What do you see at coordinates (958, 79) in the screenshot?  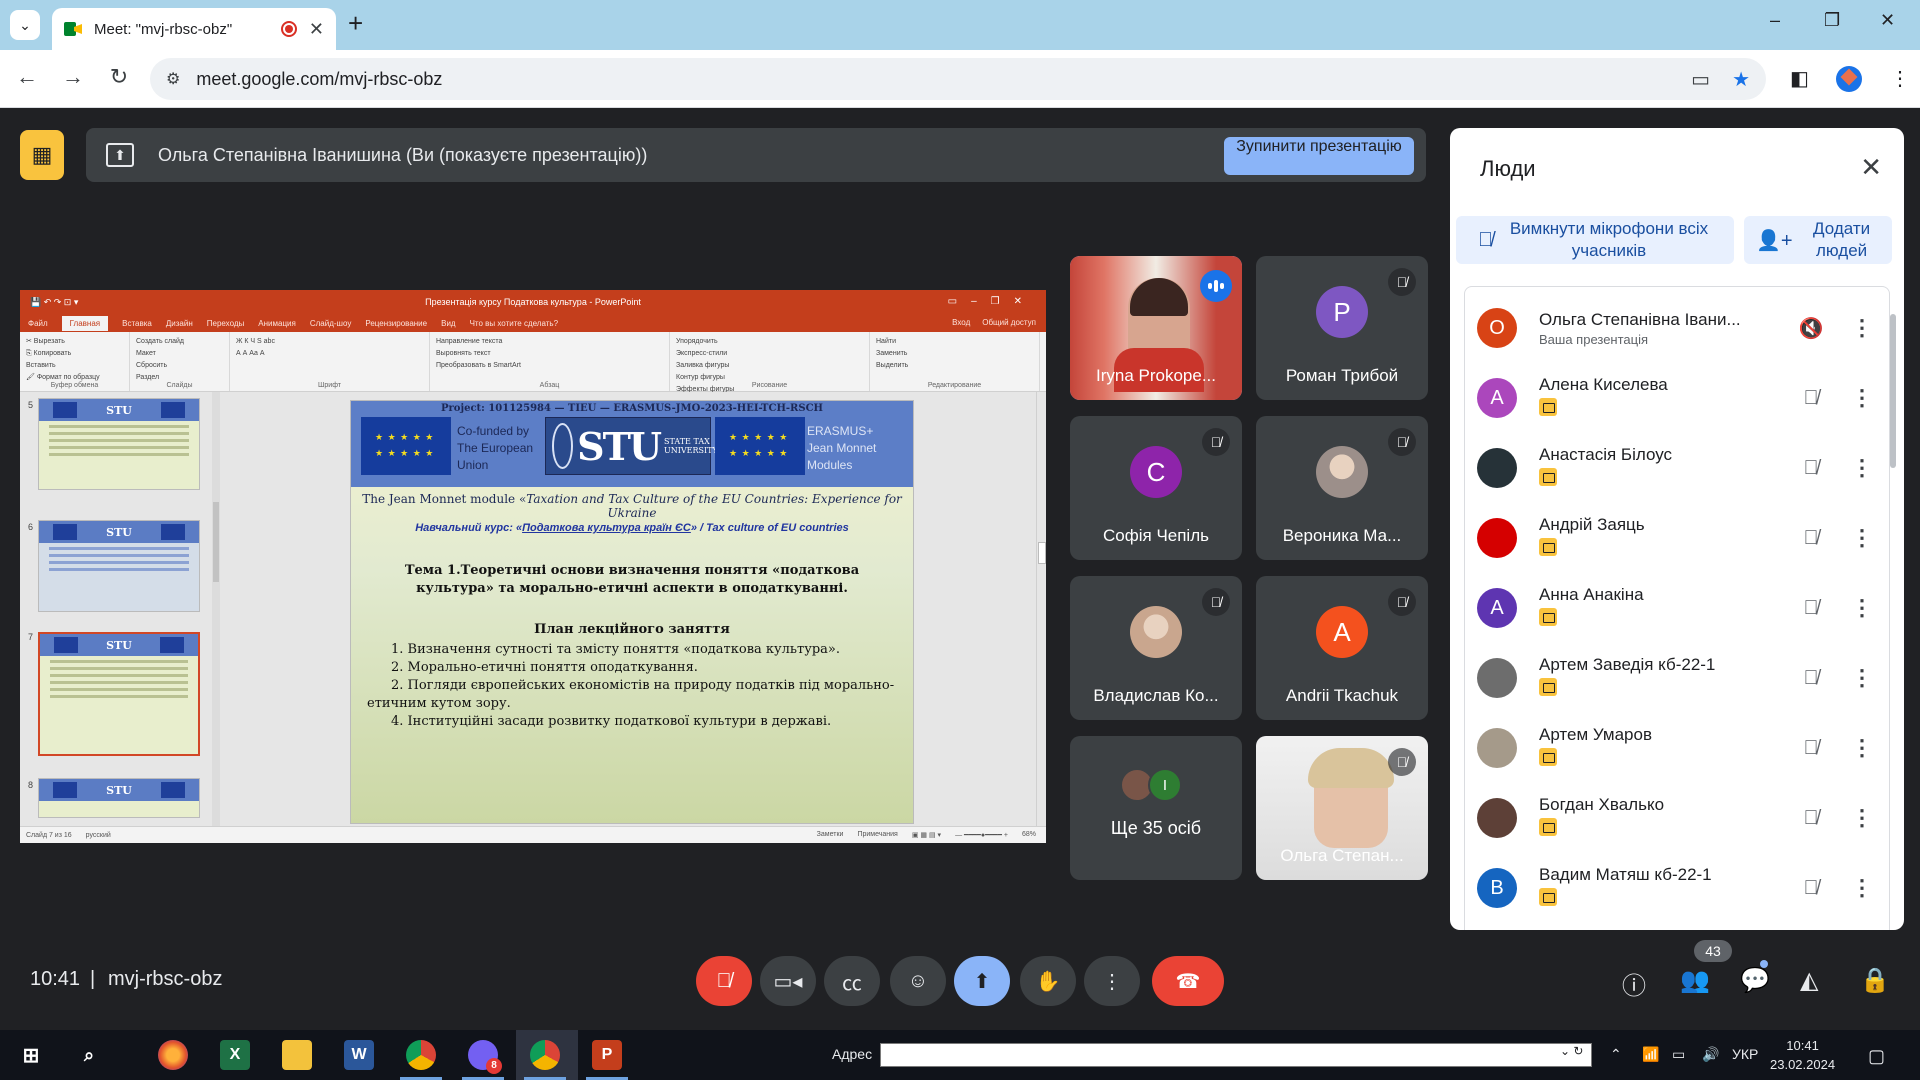 I see `address-bar: ⚙ meet.google.com/mvj-rbsc-obz ▭ ★` at bounding box center [958, 79].